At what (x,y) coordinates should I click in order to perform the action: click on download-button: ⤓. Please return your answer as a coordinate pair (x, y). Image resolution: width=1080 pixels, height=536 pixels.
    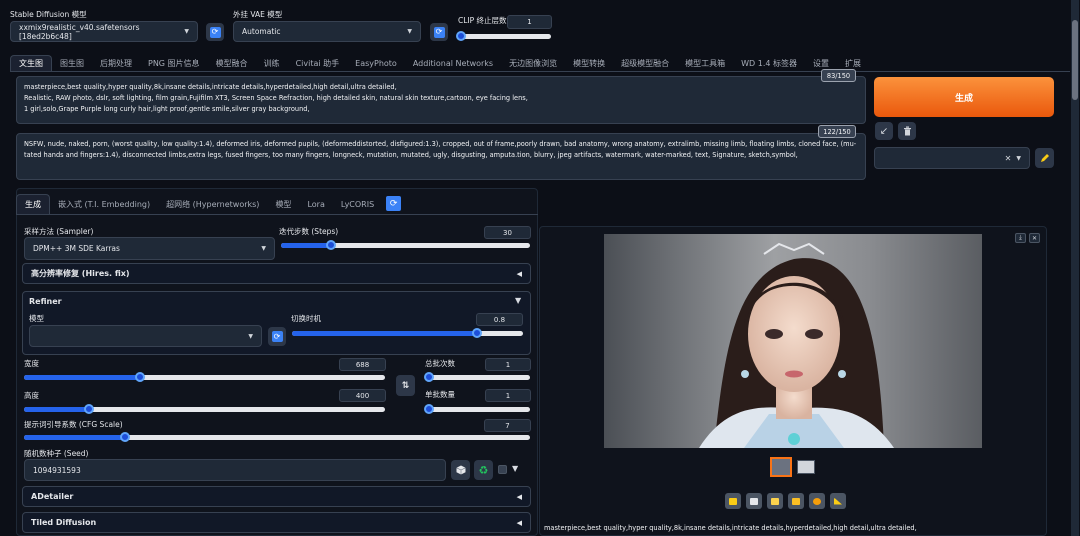
    Looking at the image, I should click on (1020, 238).